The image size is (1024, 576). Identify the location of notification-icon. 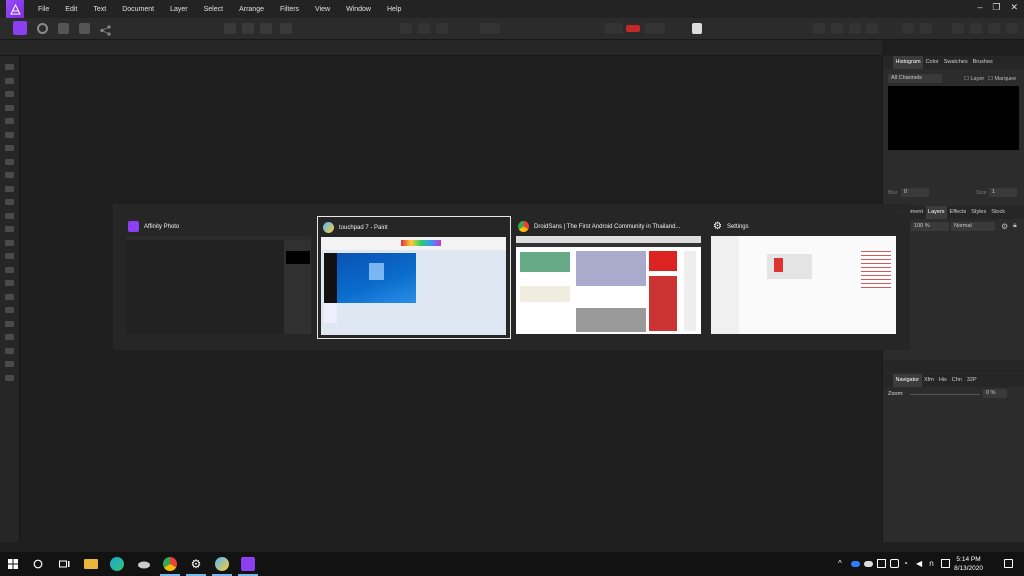
(1008, 563).